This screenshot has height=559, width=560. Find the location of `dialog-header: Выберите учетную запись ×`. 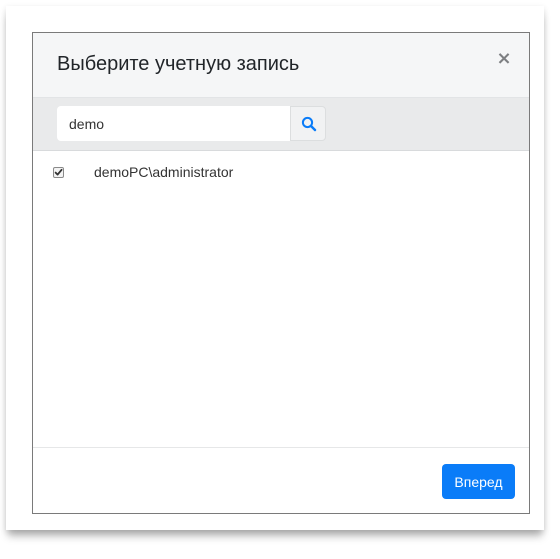

dialog-header: Выберите учетную запись × is located at coordinates (281, 65).